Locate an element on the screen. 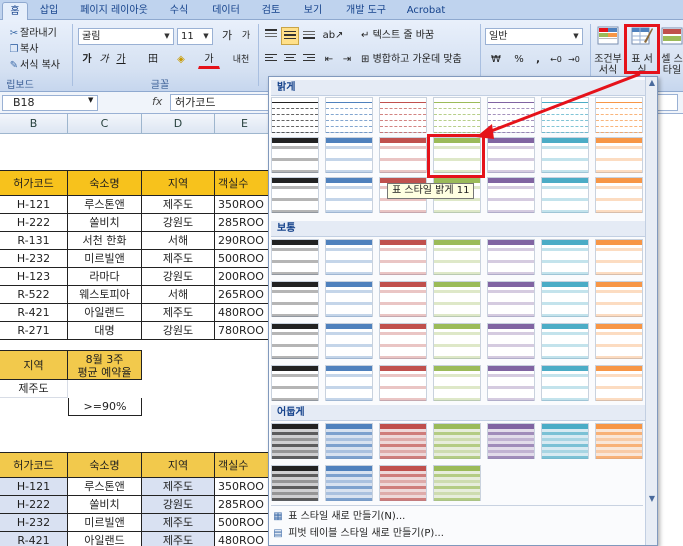  table-cell: 루스톤앤 is located at coordinates (105, 205).